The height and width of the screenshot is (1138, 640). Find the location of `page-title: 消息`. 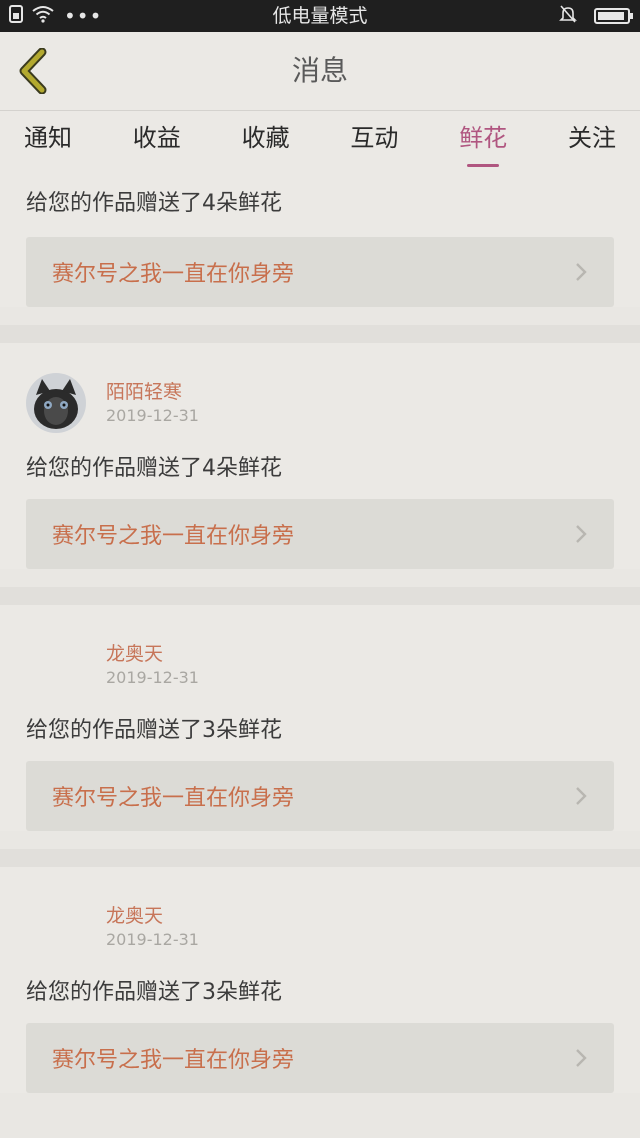

page-title: 消息 is located at coordinates (319, 70).